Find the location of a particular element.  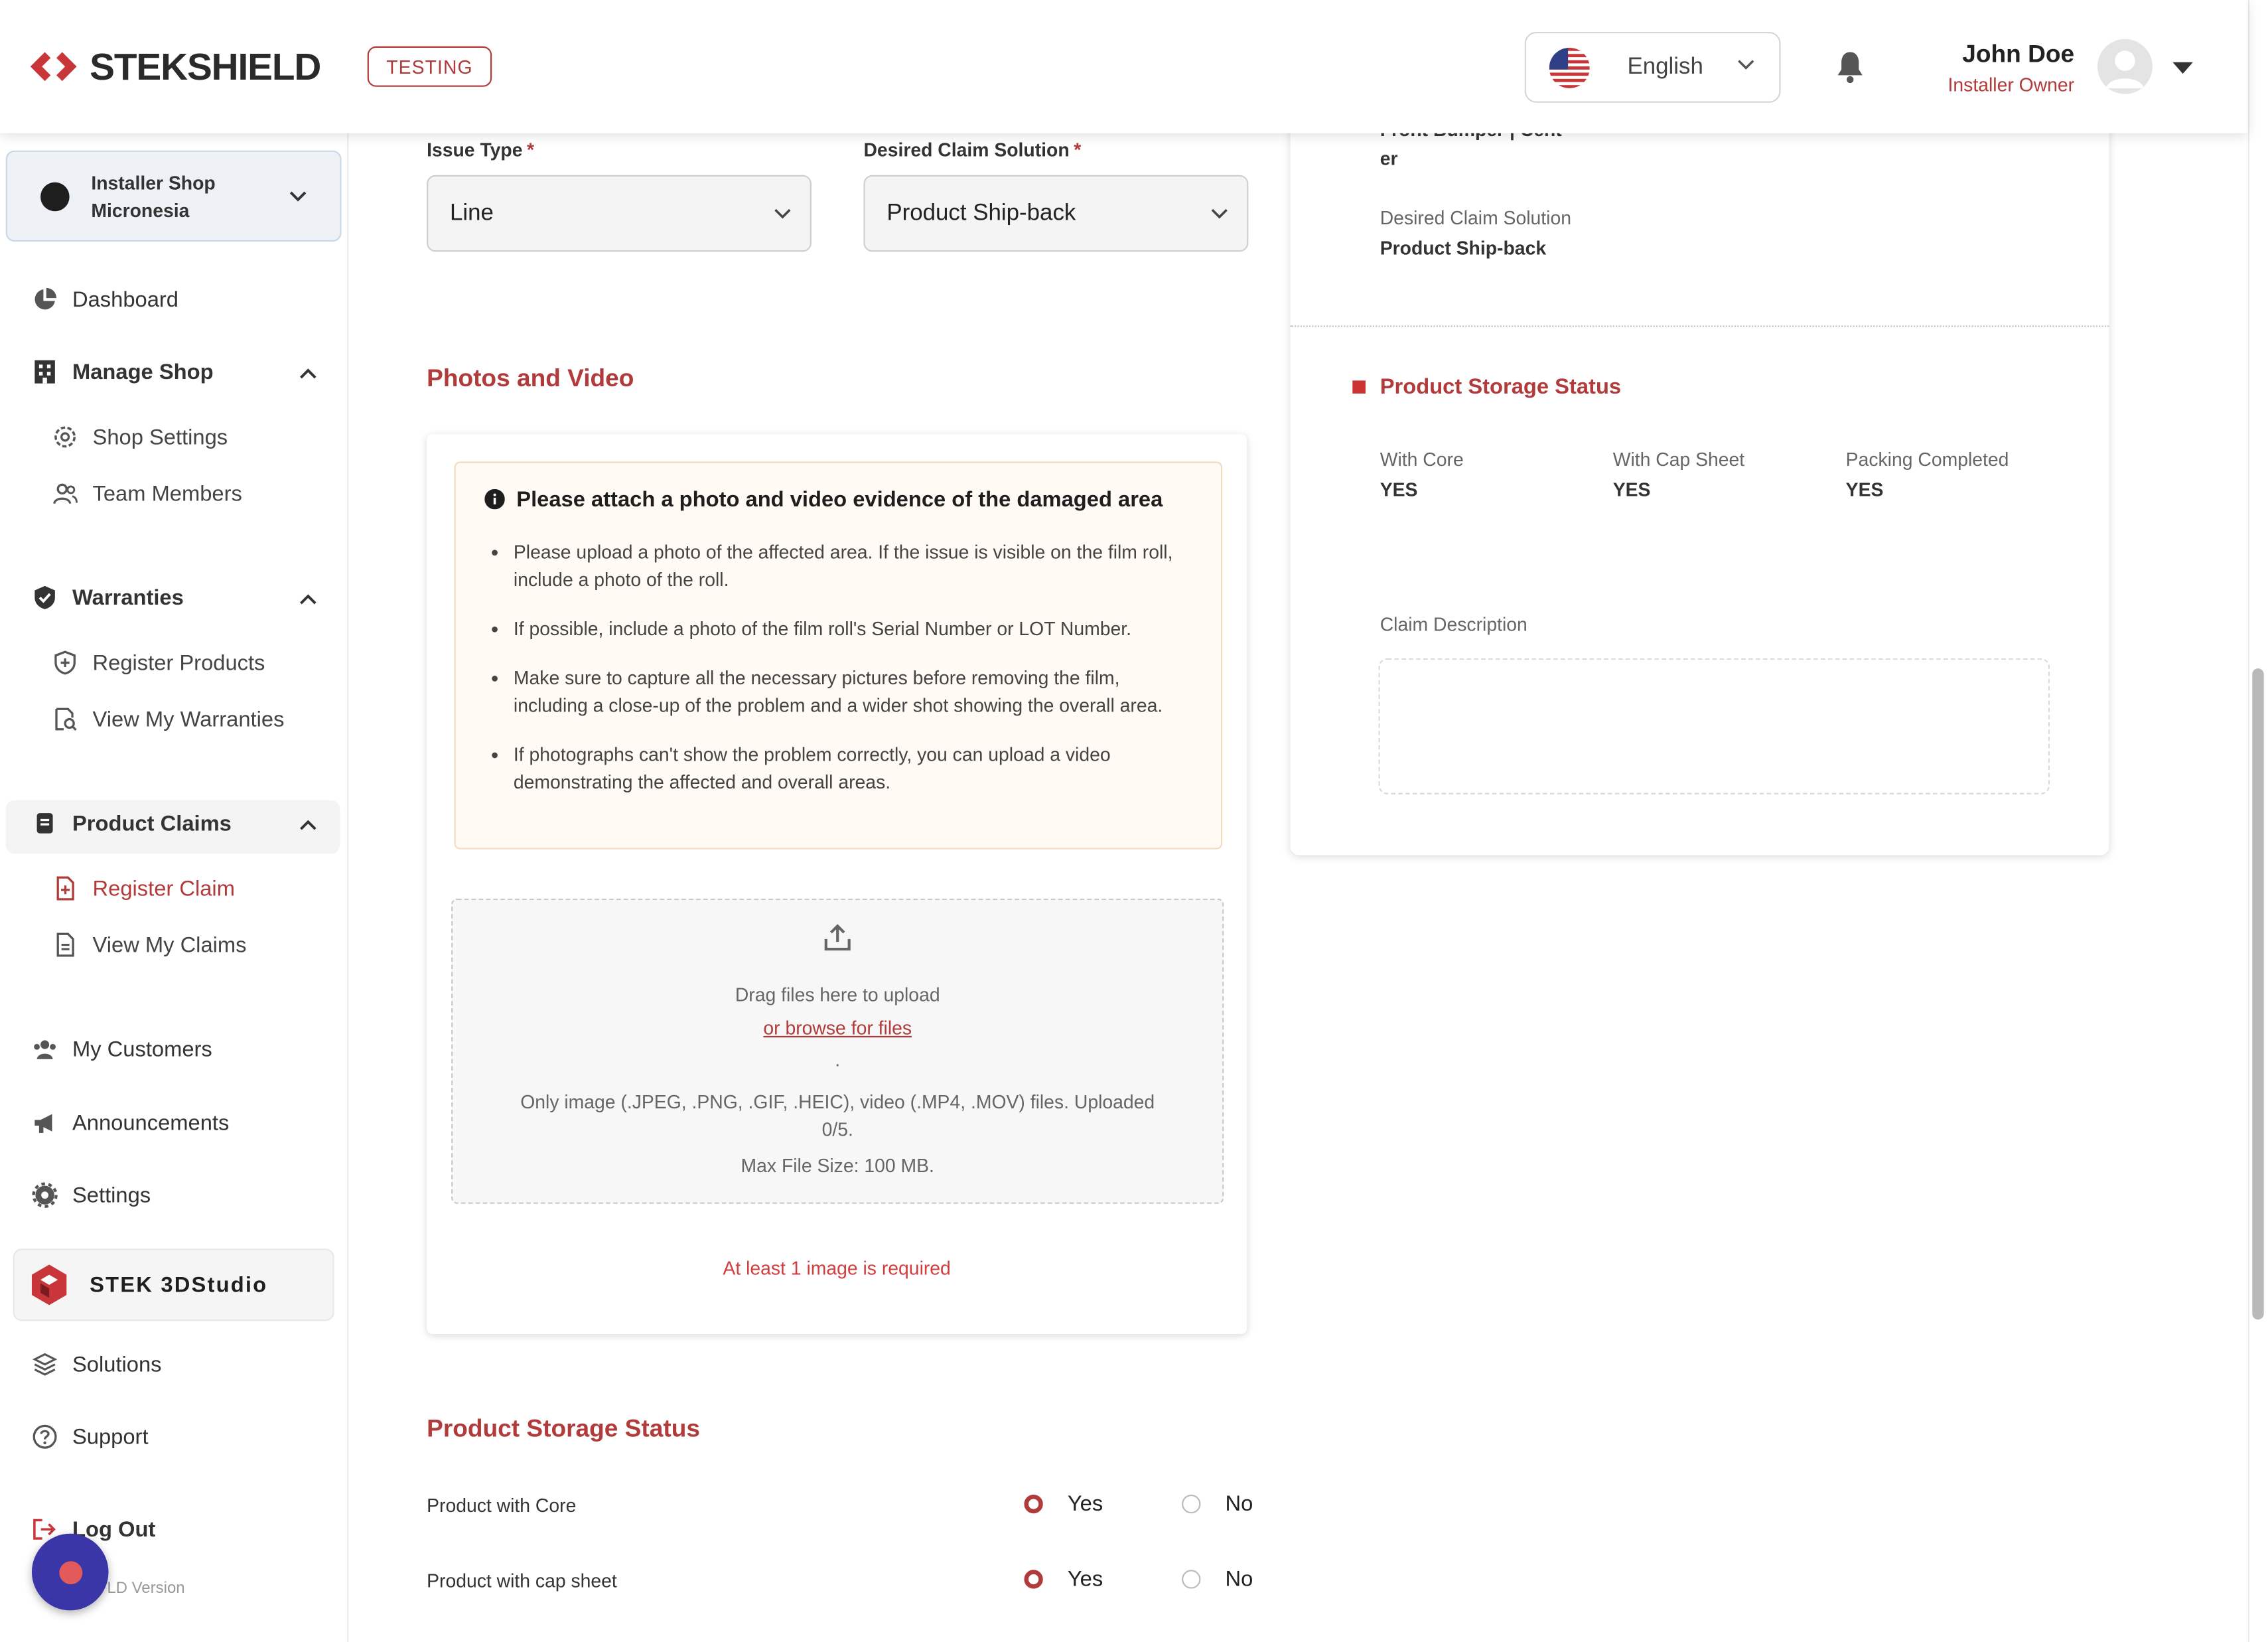

us-flag-icon is located at coordinates (1569, 67).